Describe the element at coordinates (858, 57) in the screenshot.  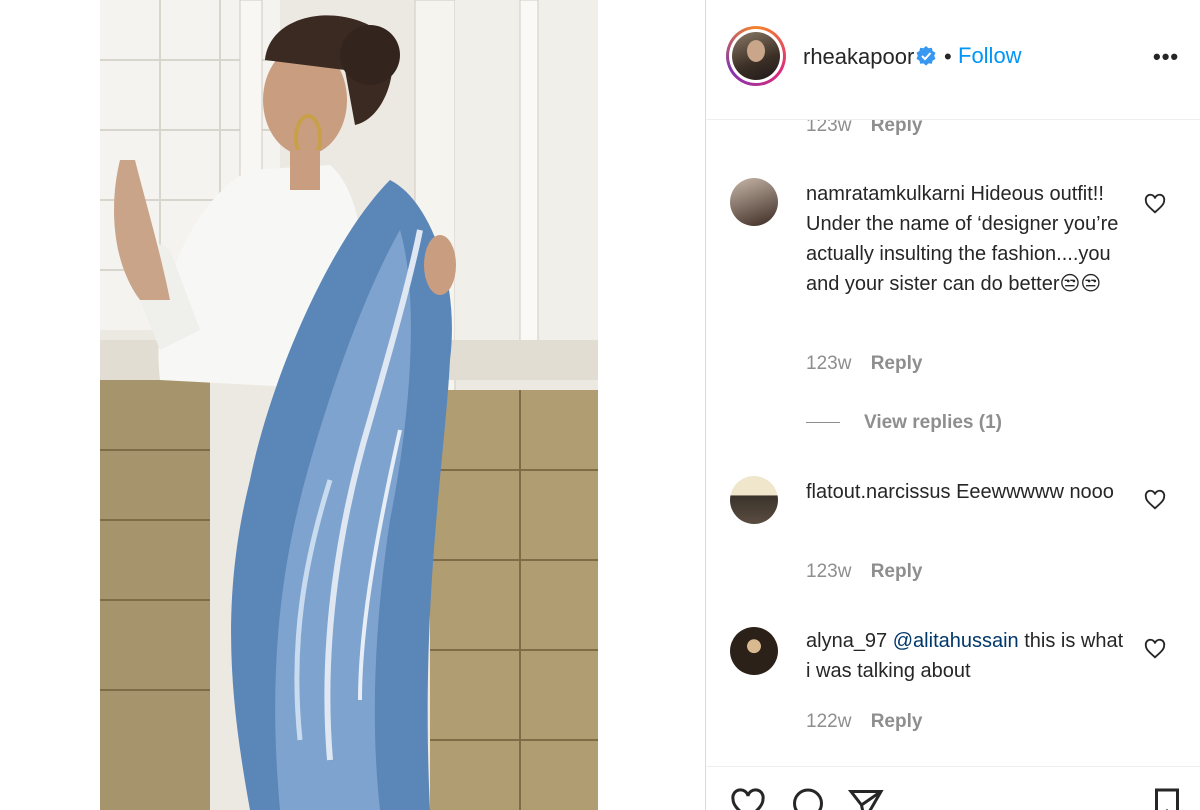
I see `author-username: rheakapoor` at that location.